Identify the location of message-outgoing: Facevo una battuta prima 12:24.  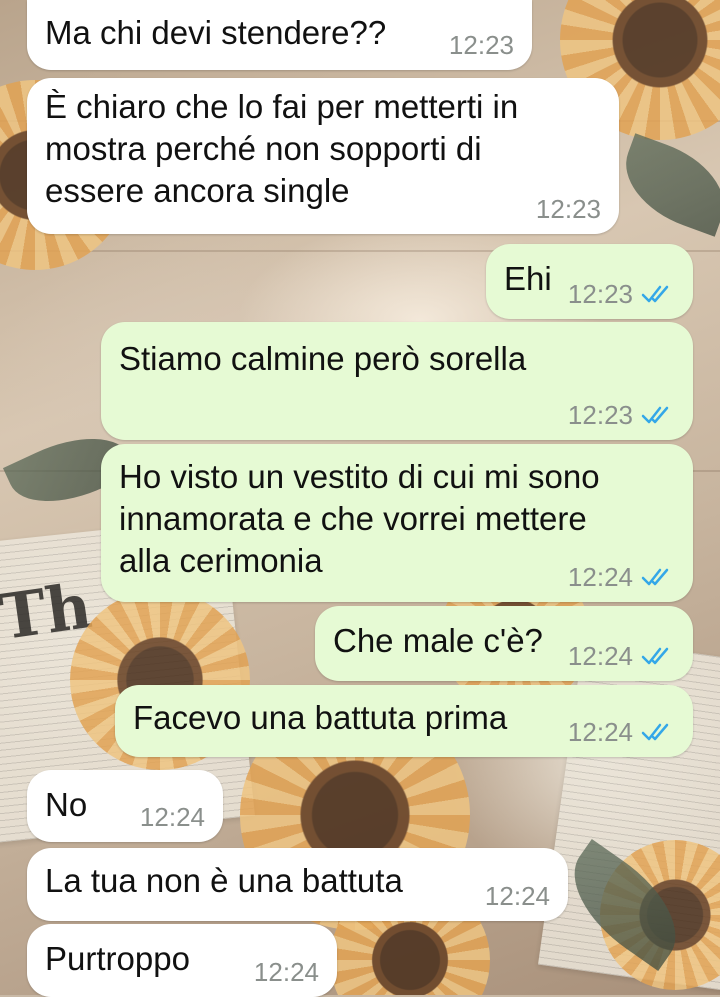
(404, 721).